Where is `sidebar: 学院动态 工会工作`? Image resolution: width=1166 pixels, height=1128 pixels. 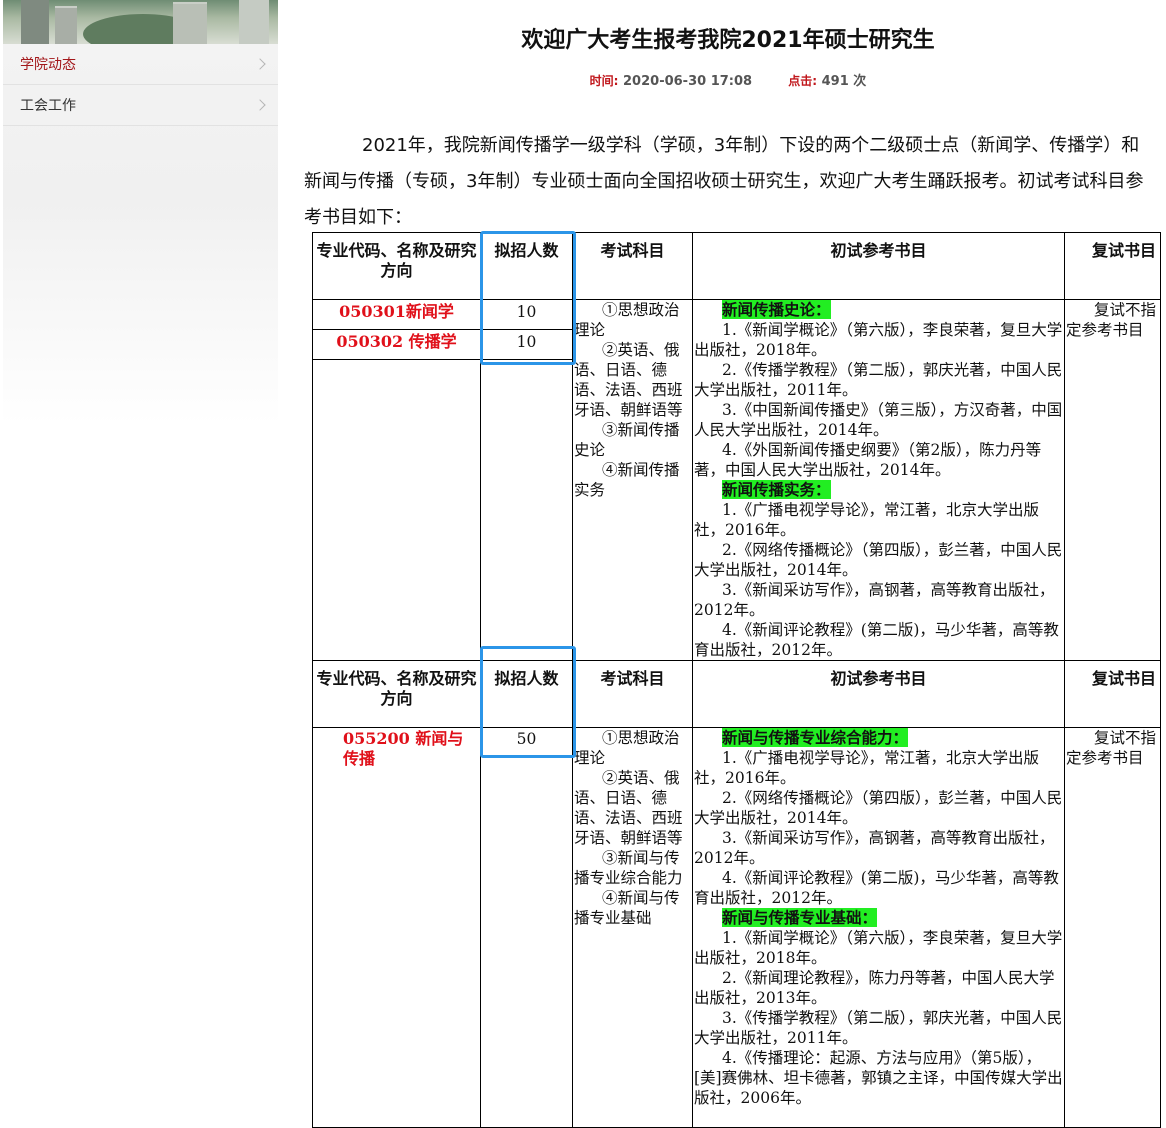 sidebar: 学院动态 工会工作 is located at coordinates (140, 212).